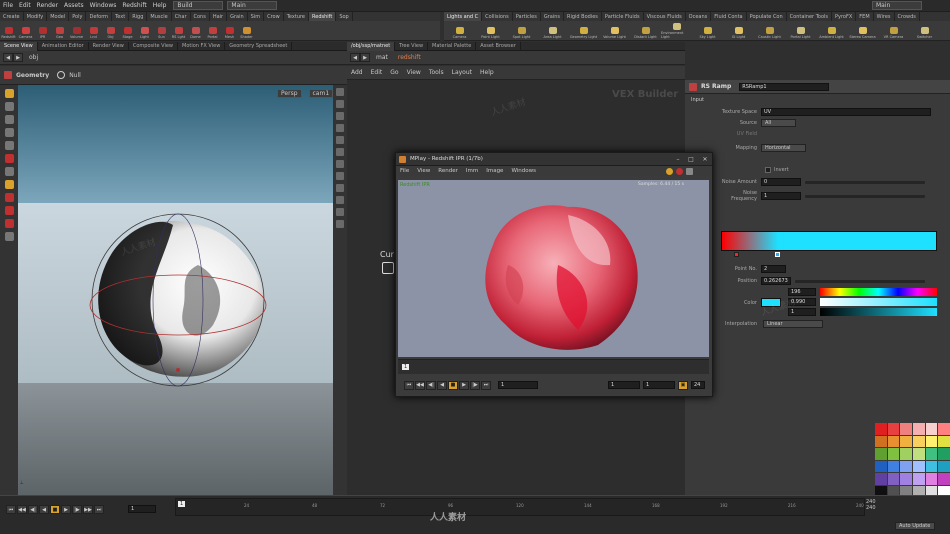 The width and height of the screenshot is (950, 534). What do you see at coordinates (800, 33) in the screenshot?
I see `shelf-tool-right-11: Portal Light` at bounding box center [800, 33].